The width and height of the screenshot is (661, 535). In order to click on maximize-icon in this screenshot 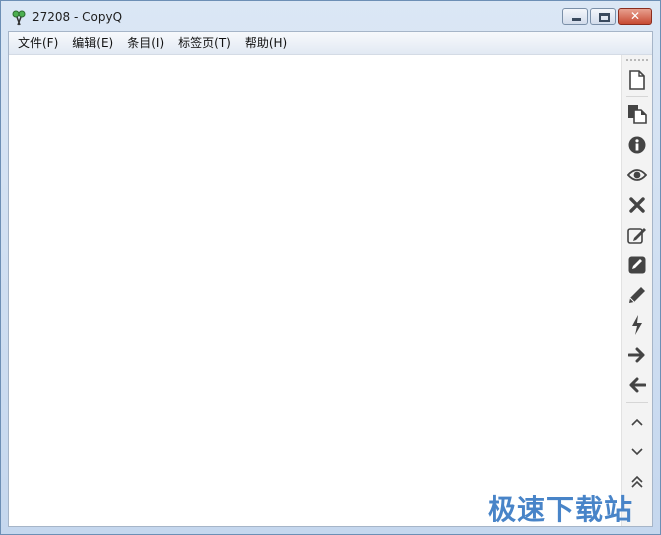, I will do `click(604, 17)`.